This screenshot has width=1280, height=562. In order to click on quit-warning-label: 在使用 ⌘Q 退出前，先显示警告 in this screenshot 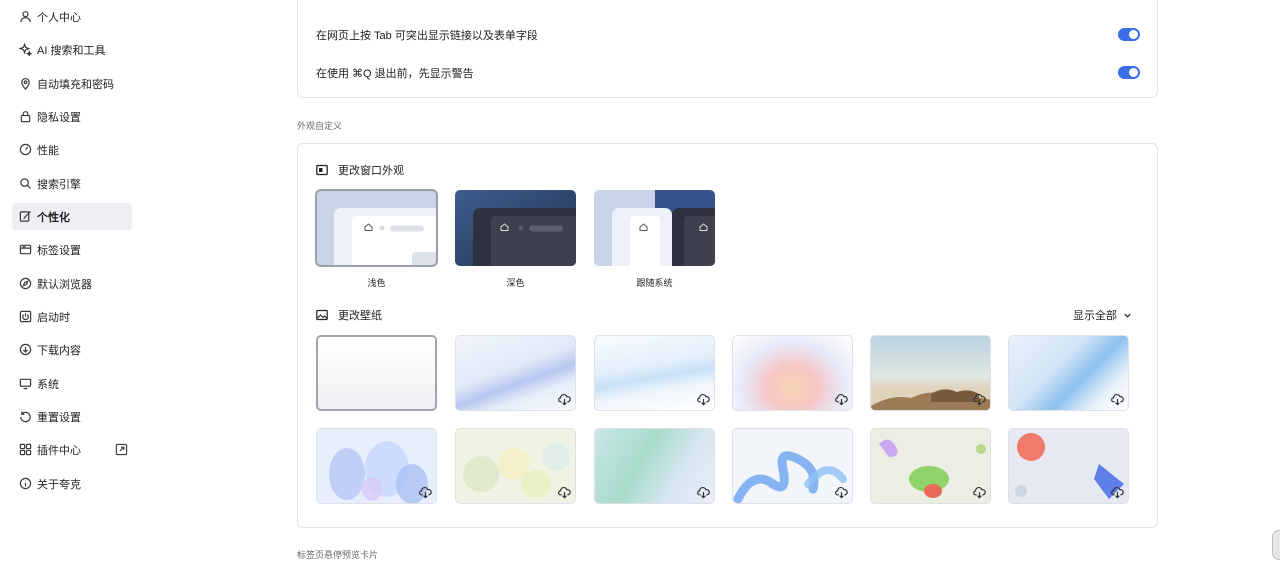, I will do `click(395, 74)`.